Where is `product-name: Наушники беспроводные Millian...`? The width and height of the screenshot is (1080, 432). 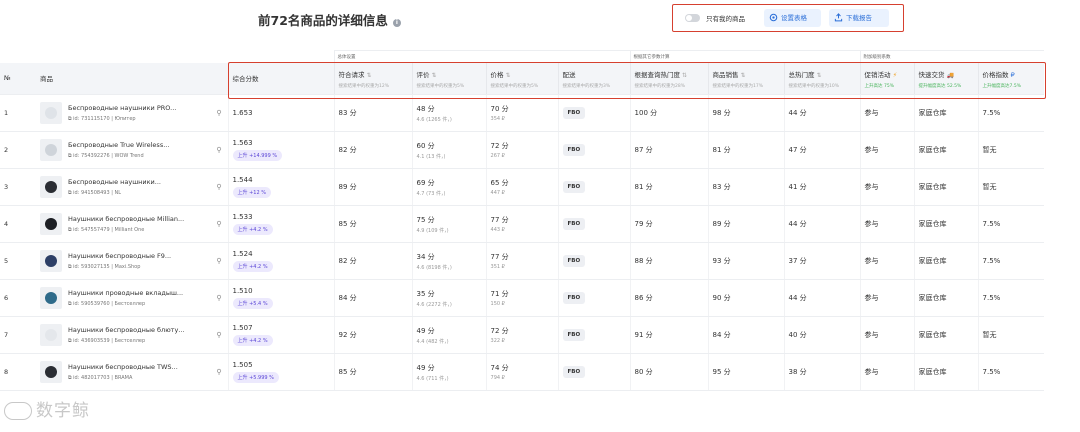
product-name: Наушники беспроводные Millian... is located at coordinates (133, 219).